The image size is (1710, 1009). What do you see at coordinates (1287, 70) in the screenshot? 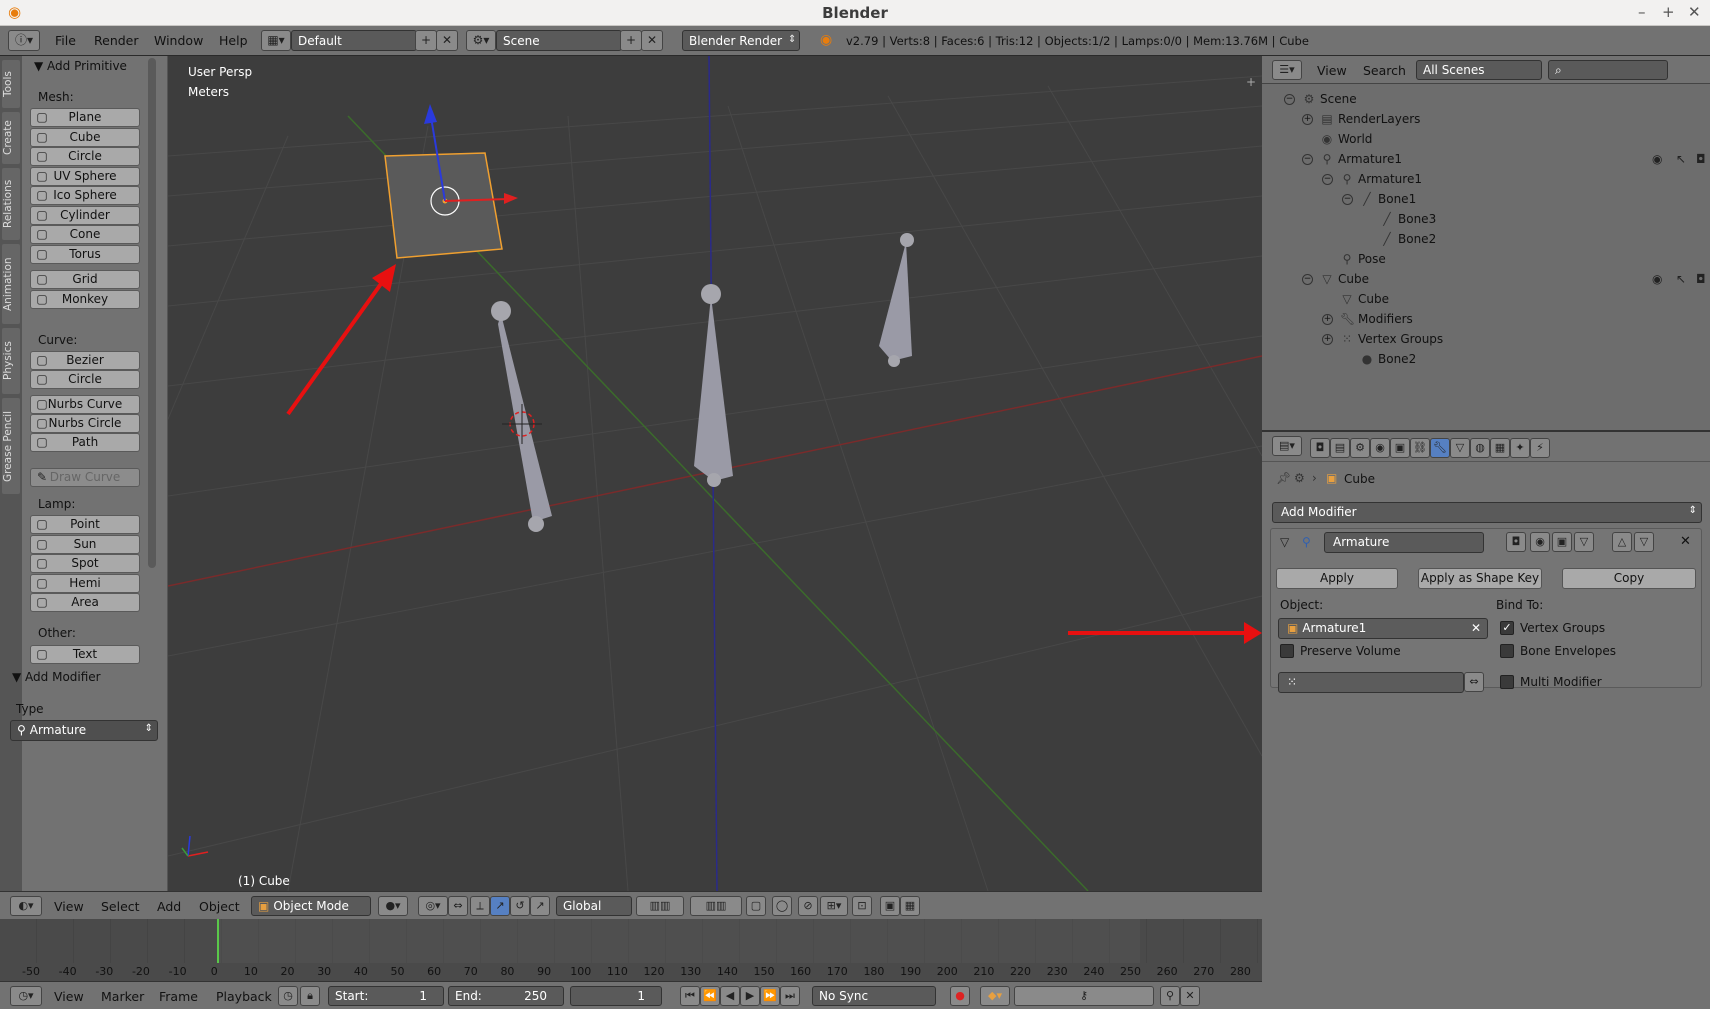
I see `editor-type-outliner-icon: ☰▾` at bounding box center [1287, 70].